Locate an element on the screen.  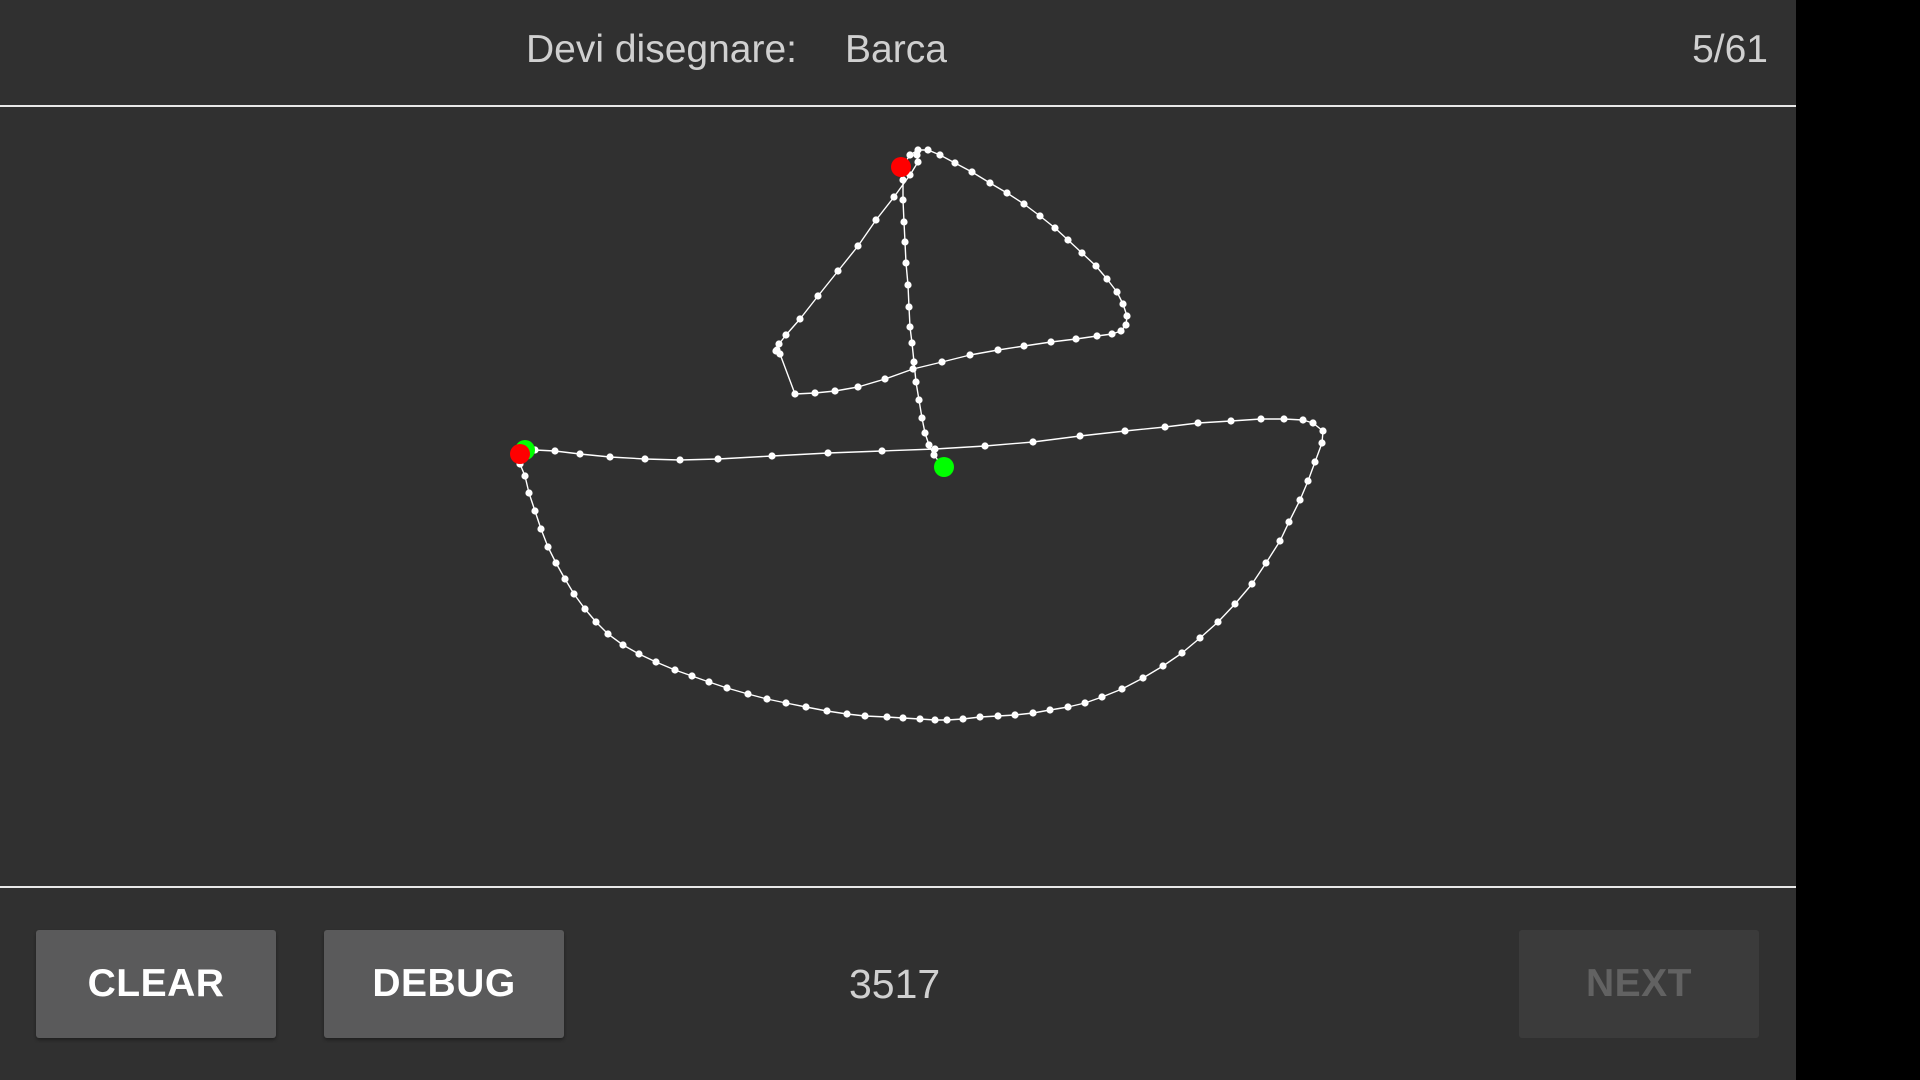
stroke-end-marker is located at coordinates (901, 167).